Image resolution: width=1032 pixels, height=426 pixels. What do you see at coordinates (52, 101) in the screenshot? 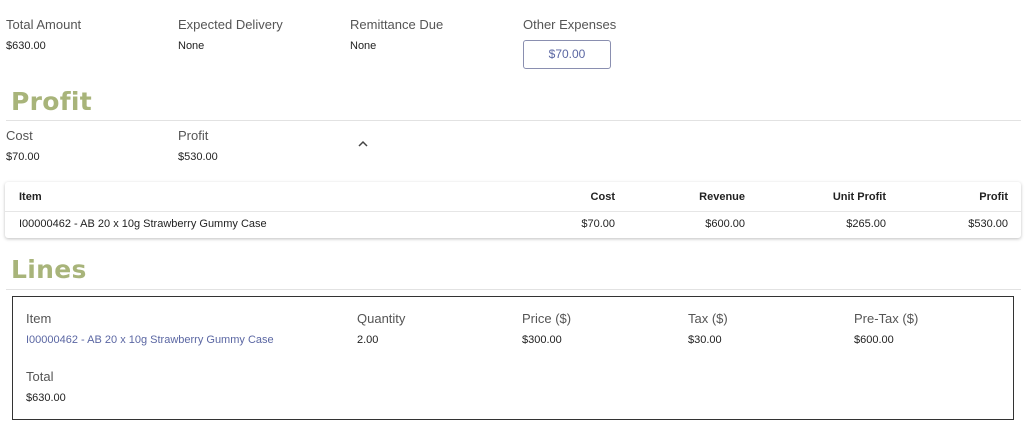
I see `profit-section-title: Profit` at bounding box center [52, 101].